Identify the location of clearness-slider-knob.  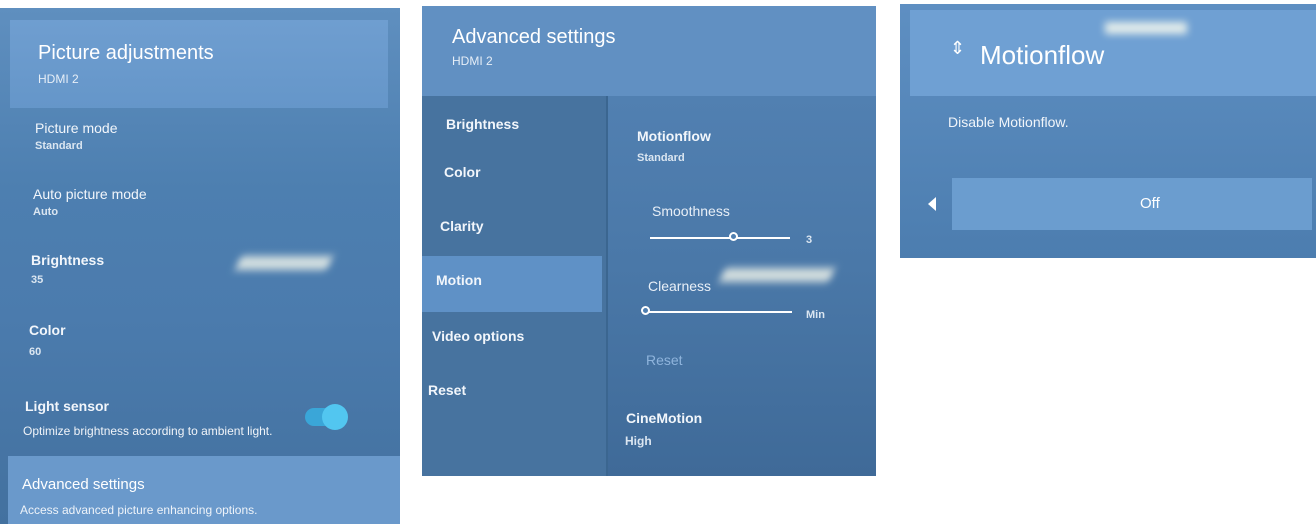
(645, 310).